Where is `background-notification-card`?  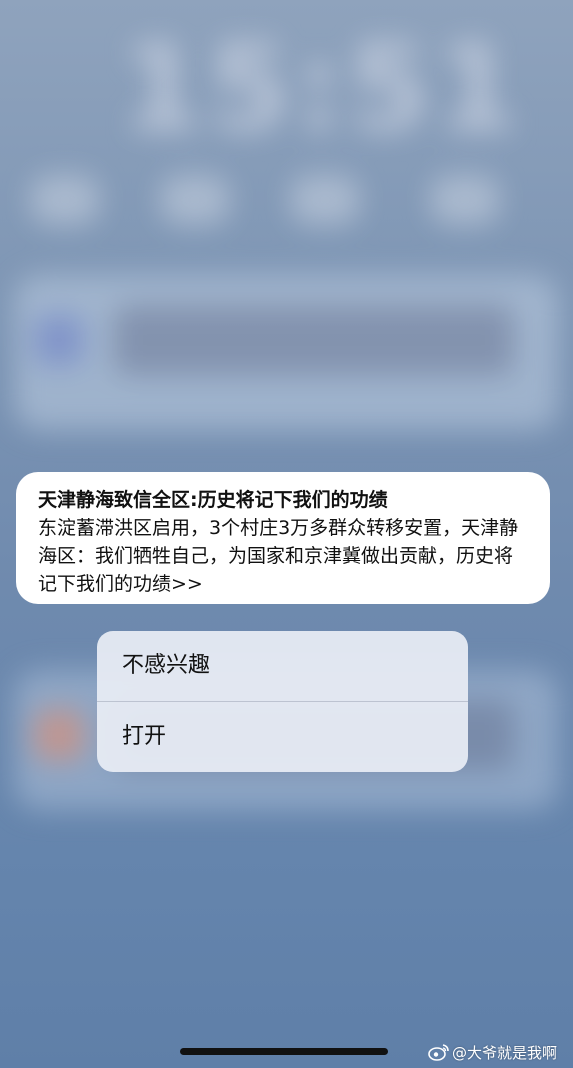 background-notification-card is located at coordinates (286, 352).